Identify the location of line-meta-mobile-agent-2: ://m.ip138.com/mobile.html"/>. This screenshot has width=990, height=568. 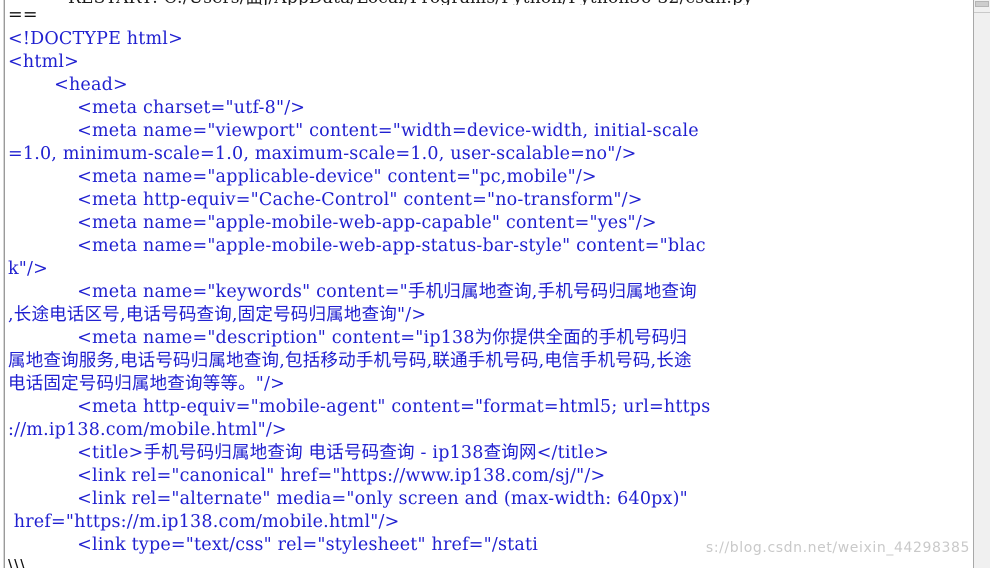
(147, 430).